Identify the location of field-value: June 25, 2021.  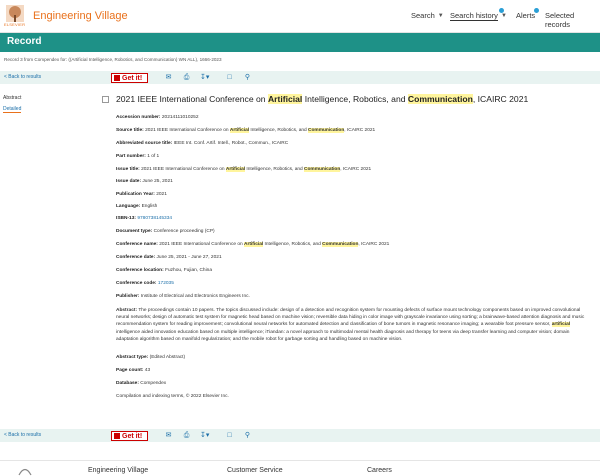
(157, 181).